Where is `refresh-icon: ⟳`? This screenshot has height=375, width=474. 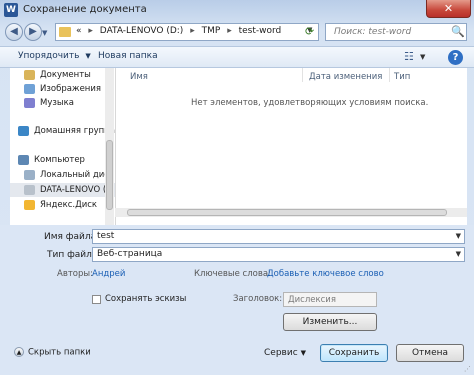 refresh-icon: ⟳ is located at coordinates (309, 31).